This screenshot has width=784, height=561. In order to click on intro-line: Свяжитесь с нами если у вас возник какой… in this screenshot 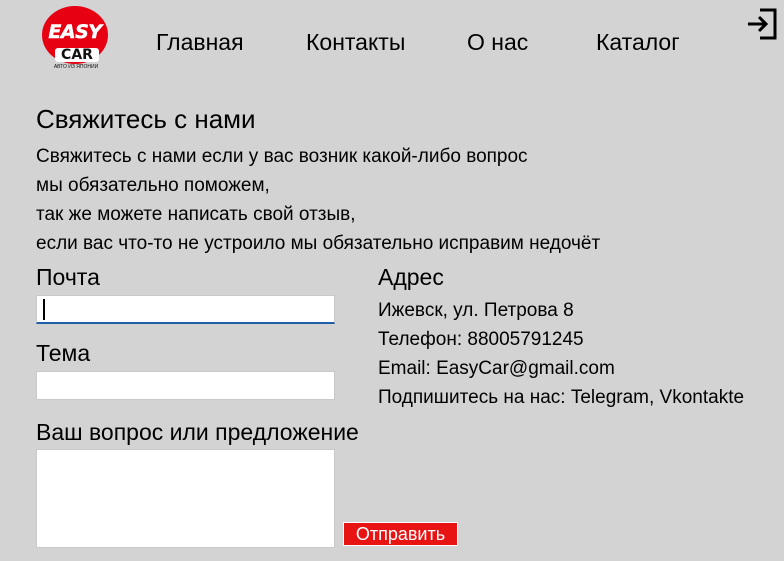, I will do `click(282, 156)`.